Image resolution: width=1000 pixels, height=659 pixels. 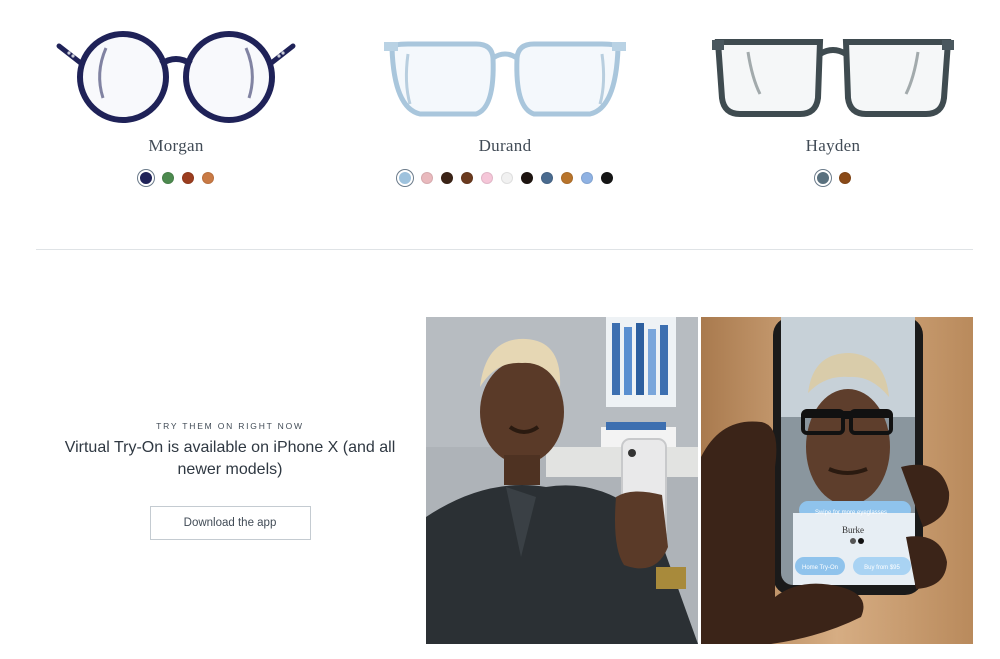 What do you see at coordinates (851, 513) in the screenshot?
I see `phone-hint-text: Swipe for more eyeglasses` at bounding box center [851, 513].